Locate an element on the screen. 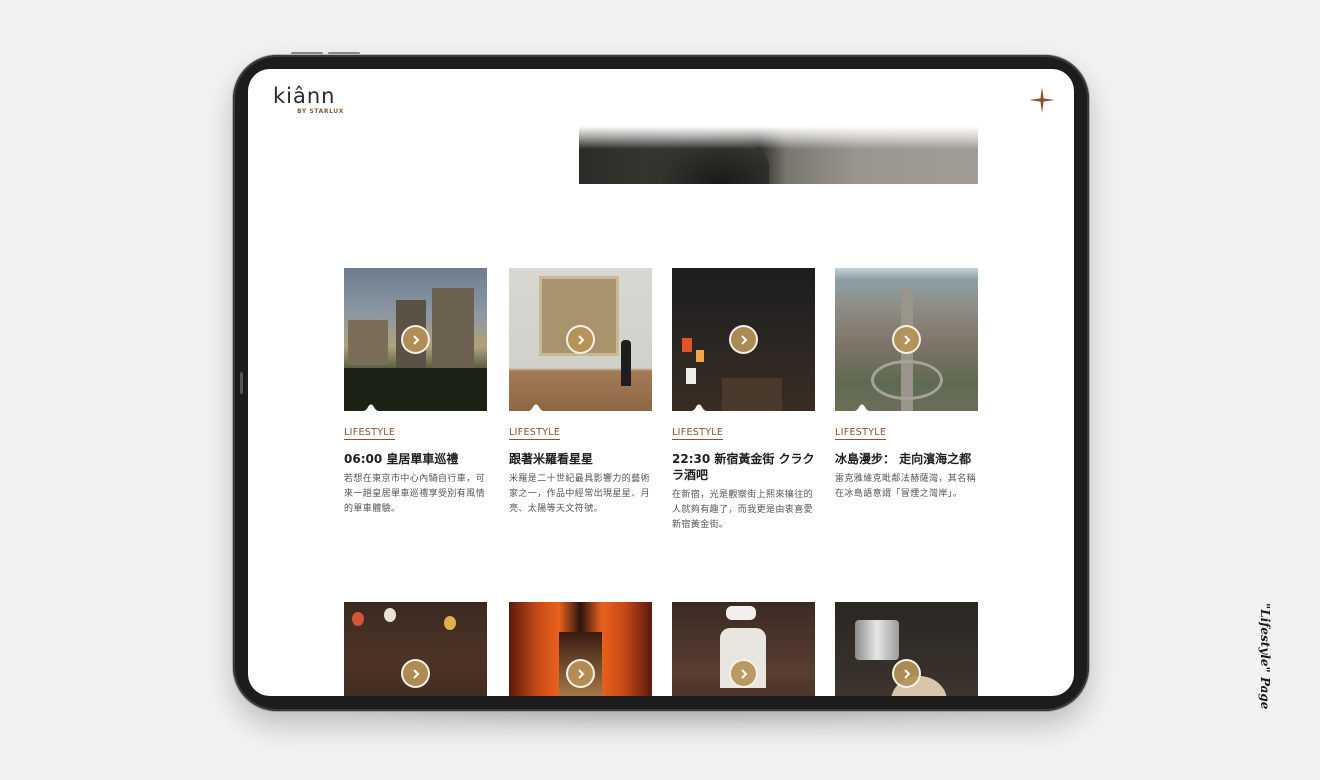 This screenshot has height=780, width=1320. chef-hat-shape is located at coordinates (741, 613).